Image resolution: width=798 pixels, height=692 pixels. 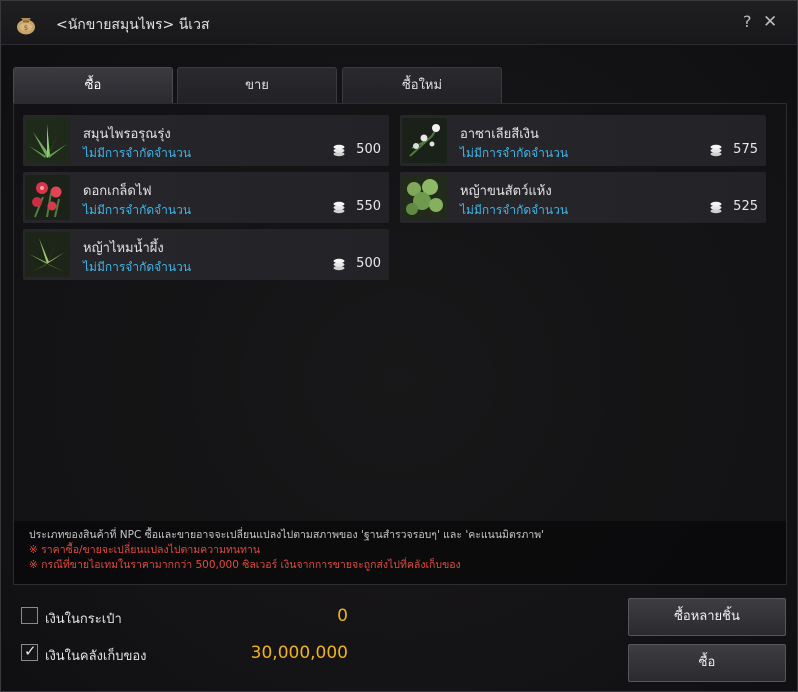 What do you see at coordinates (772, 22) in the screenshot?
I see `close-button: ✕` at bounding box center [772, 22].